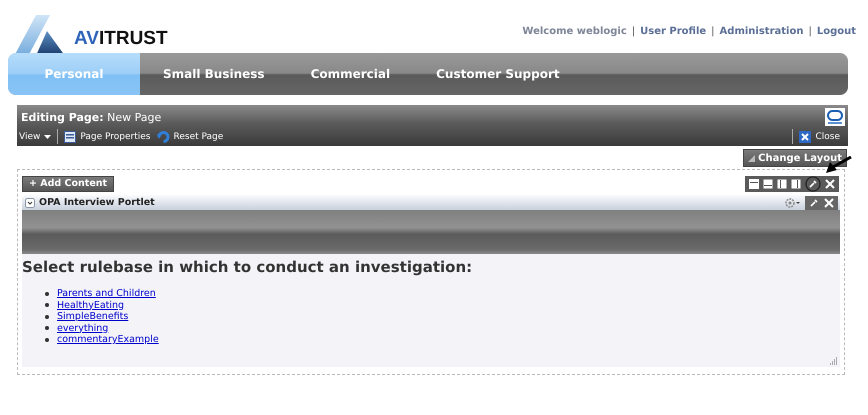 This screenshot has width=868, height=415. What do you see at coordinates (30, 203) in the screenshot?
I see `collapse-icon` at bounding box center [30, 203].